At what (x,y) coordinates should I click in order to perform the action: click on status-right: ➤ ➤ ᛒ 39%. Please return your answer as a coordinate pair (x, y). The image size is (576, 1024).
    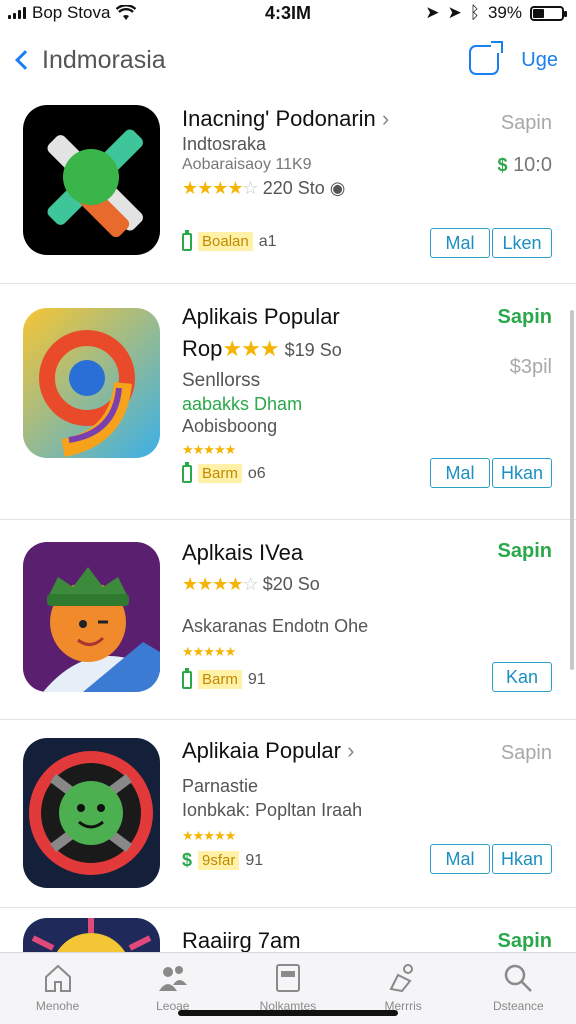
    Looking at the image, I should click on (496, 13).